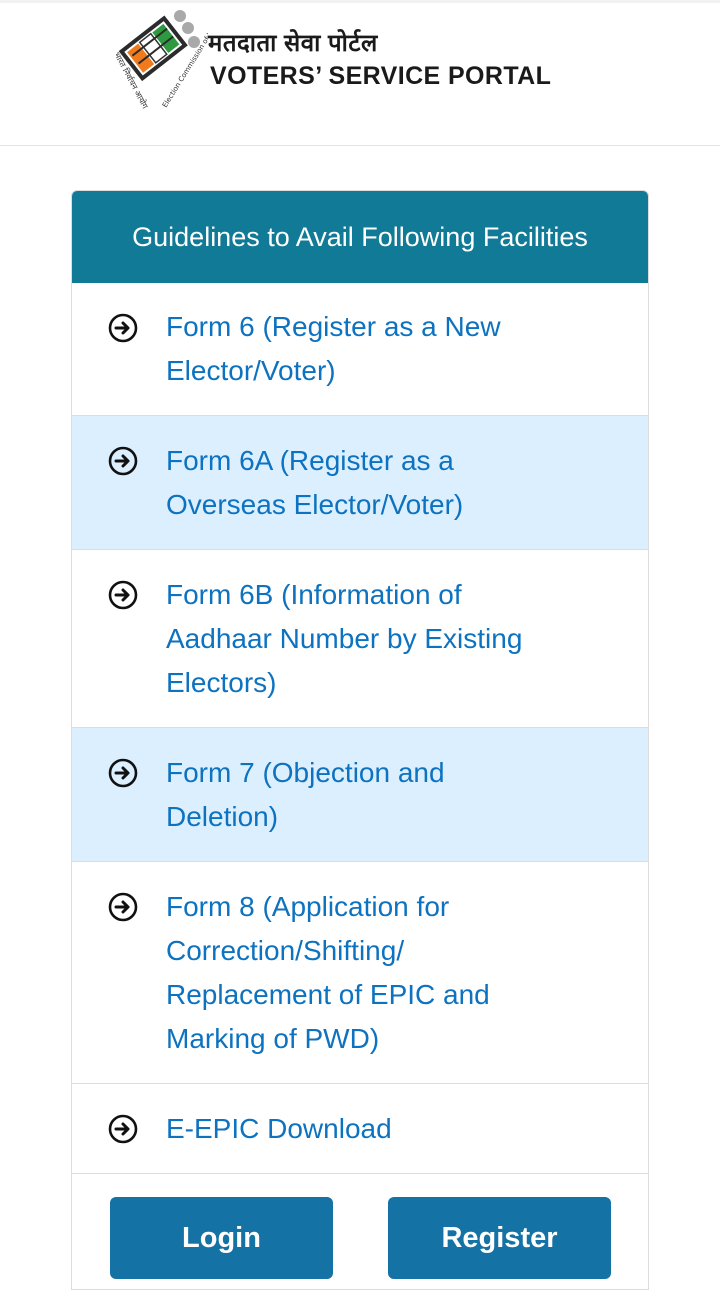 Image resolution: width=720 pixels, height=1290 pixels. Describe the element at coordinates (279, 1129) in the screenshot. I see `e-epic-download-link: E-EPIC Download` at that location.